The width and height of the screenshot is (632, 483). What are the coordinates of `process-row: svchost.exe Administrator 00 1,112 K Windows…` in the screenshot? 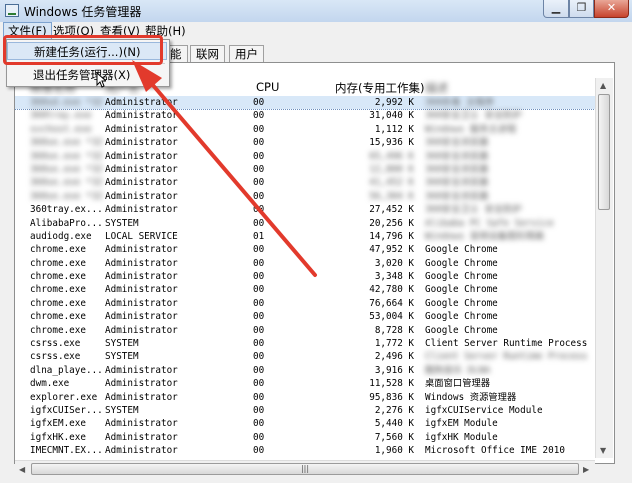 It's located at (305, 129).